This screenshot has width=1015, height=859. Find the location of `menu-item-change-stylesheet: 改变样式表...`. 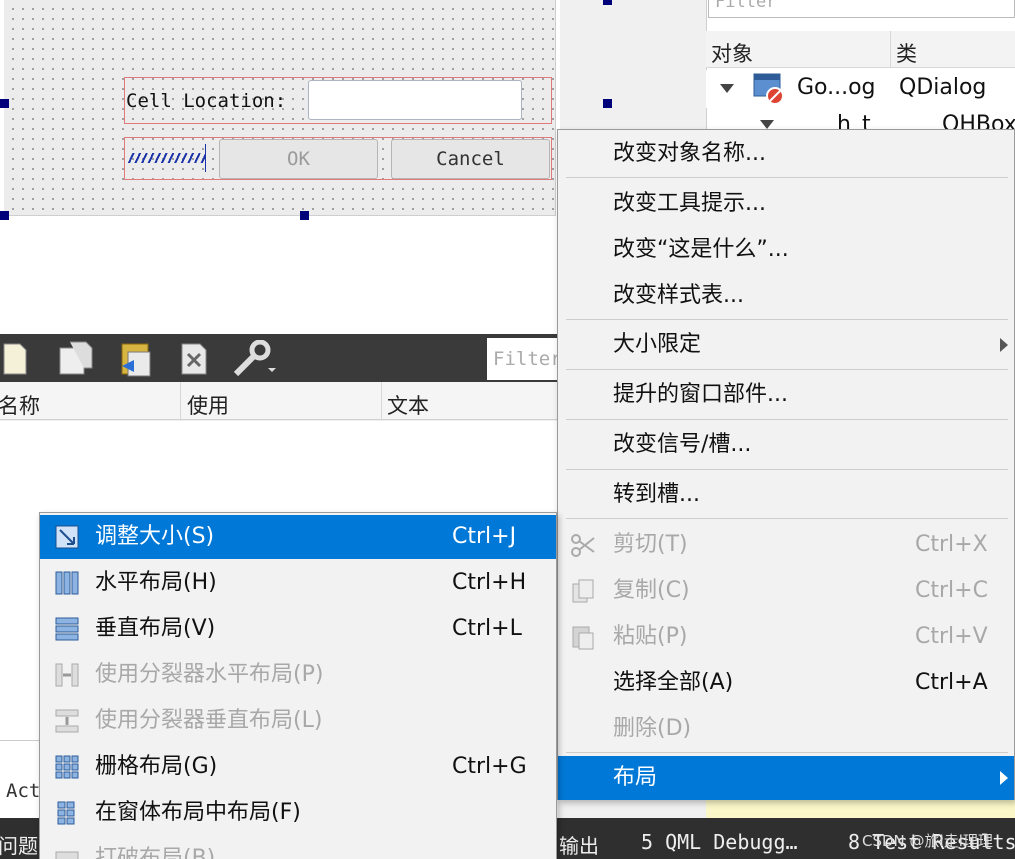

menu-item-change-stylesheet: 改变样式表... is located at coordinates (786, 296).